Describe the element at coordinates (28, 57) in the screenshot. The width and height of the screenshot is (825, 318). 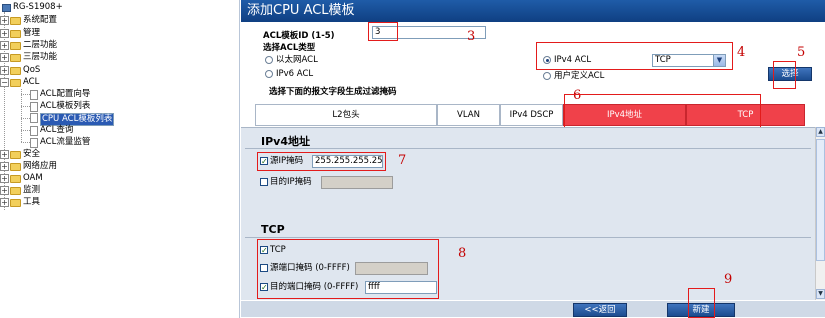
I see `tree-item-layer3: + 三层功能` at that location.